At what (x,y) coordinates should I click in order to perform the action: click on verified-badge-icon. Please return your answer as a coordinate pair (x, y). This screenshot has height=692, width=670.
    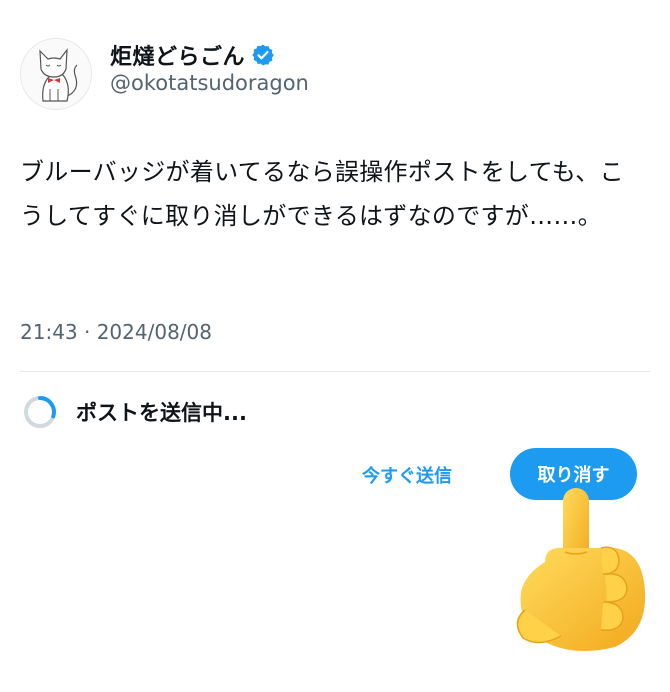
    Looking at the image, I should click on (263, 55).